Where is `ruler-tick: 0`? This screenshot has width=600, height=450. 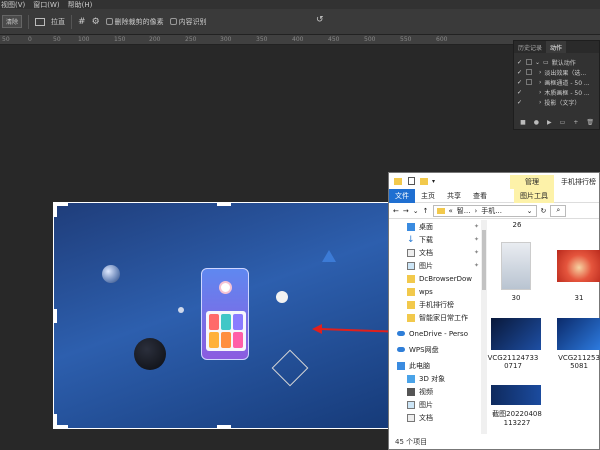 ruler-tick: 0 is located at coordinates (30, 39).